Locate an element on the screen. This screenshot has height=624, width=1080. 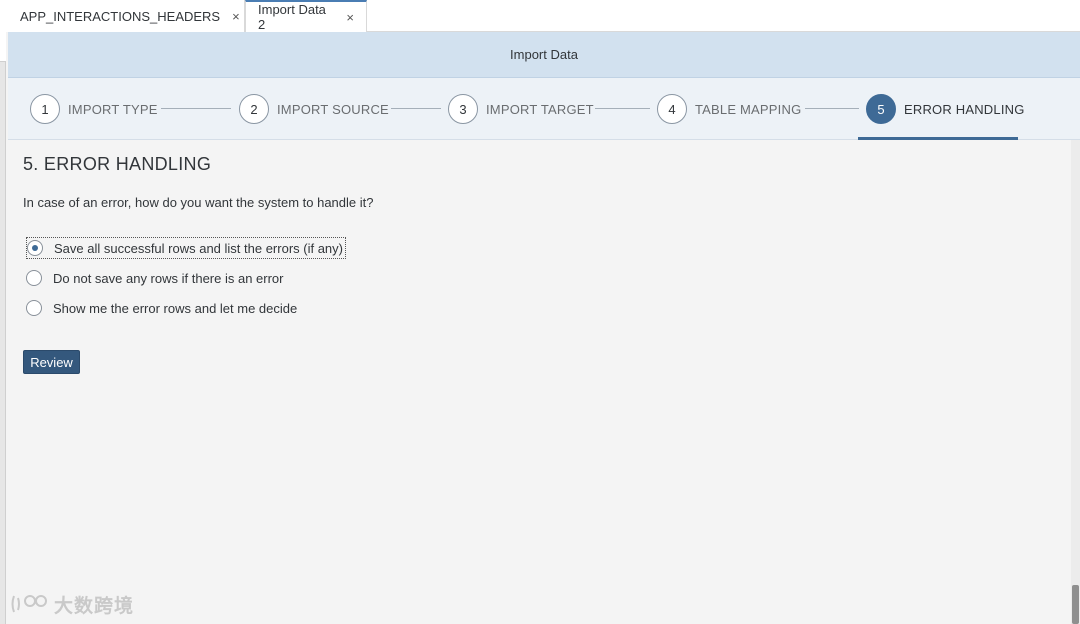
step-label: IMPORT SOURCE is located at coordinates (333, 109).